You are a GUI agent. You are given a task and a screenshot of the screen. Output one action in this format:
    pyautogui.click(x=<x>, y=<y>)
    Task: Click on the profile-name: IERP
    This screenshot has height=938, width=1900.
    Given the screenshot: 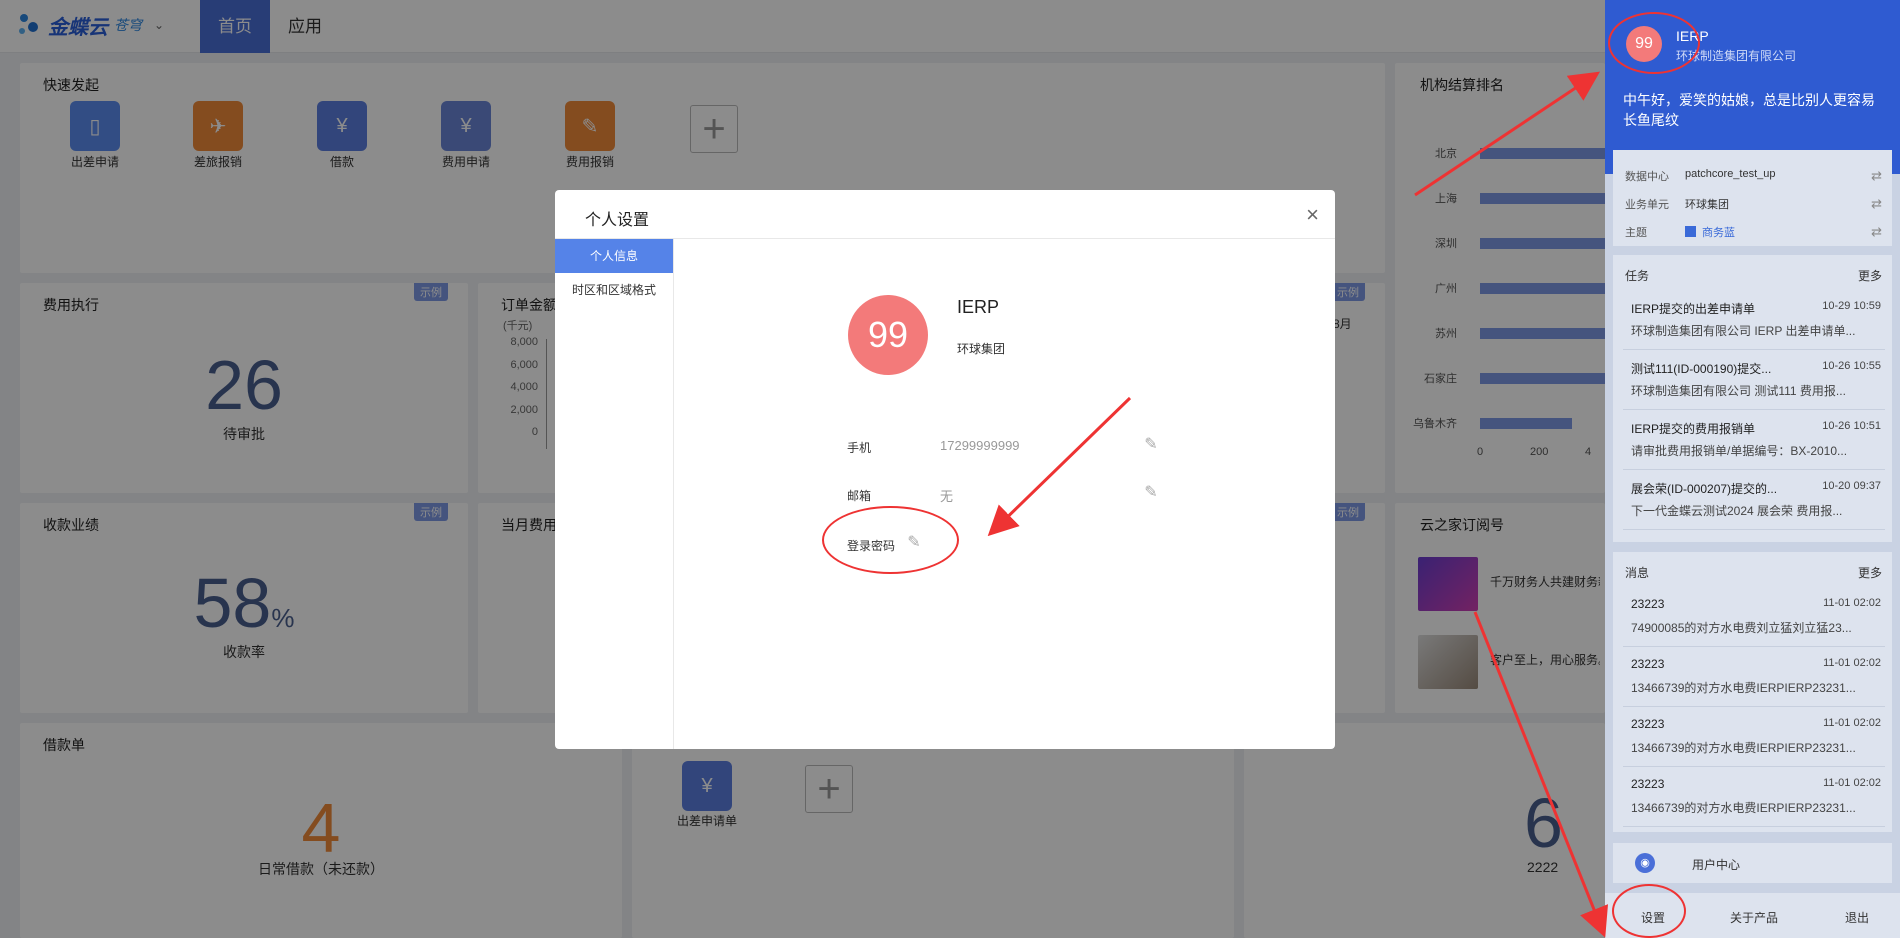 What is the action you would take?
    pyautogui.click(x=978, y=307)
    